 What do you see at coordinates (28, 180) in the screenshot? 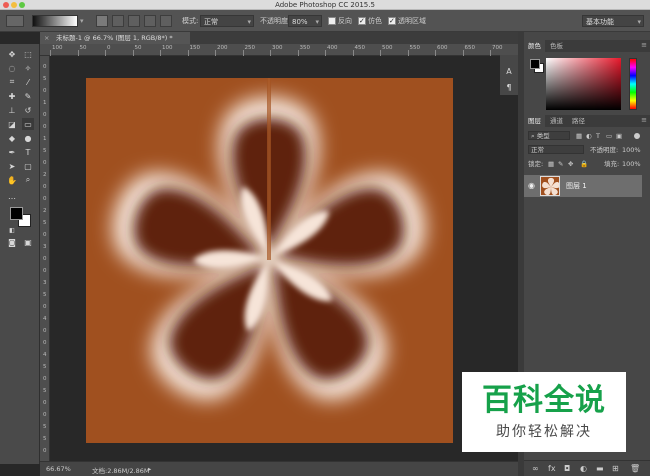
I see `zoom-tool-icon: ⌕` at bounding box center [28, 180].